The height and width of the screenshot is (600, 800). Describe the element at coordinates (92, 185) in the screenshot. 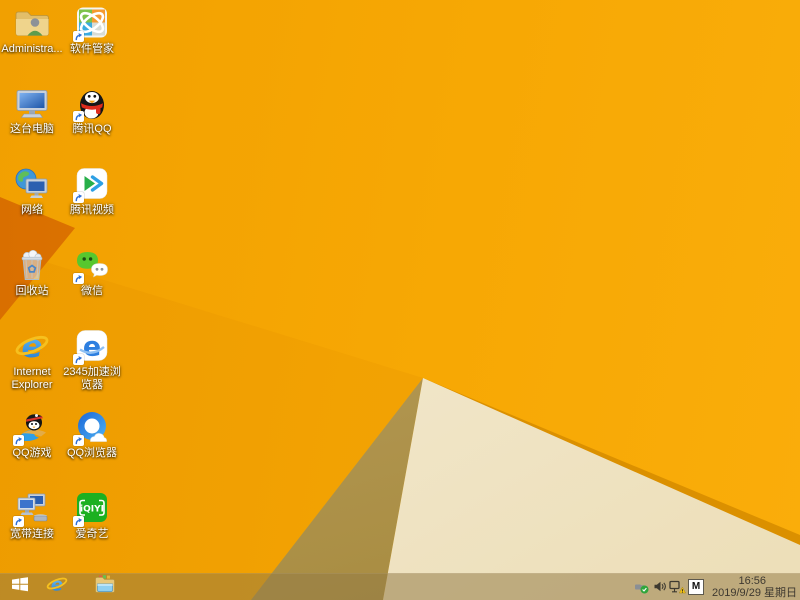

I see `tencent-video-icon` at that location.